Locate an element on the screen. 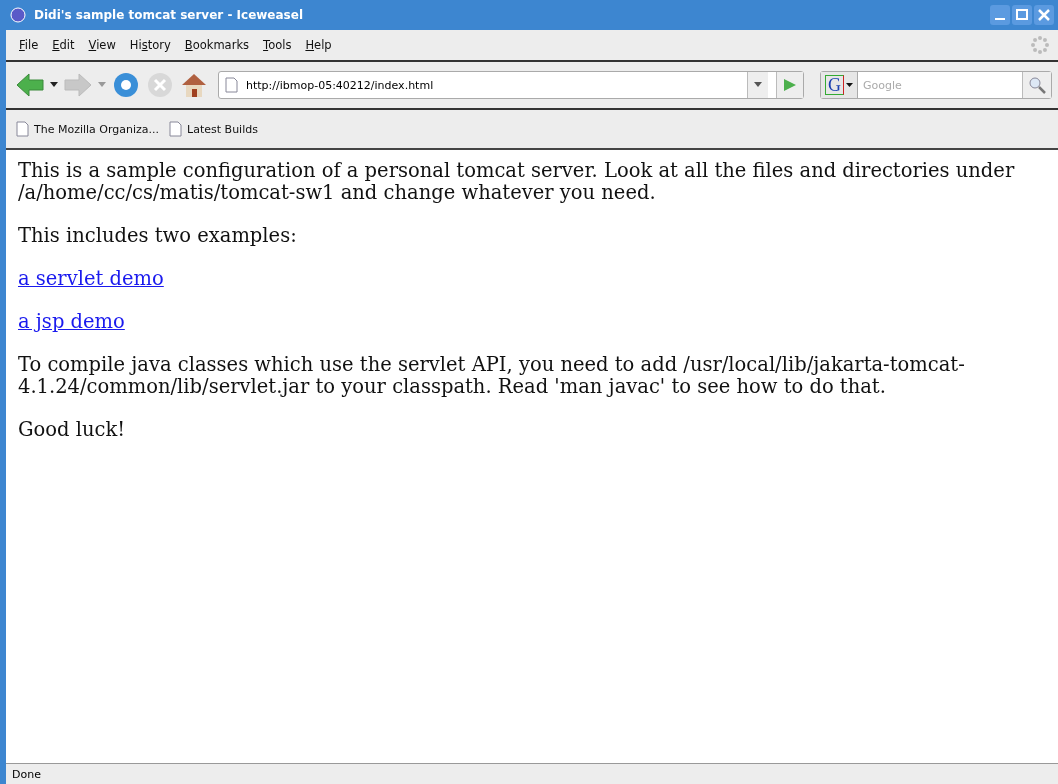  bookmark-item: Latest Builds is located at coordinates (222, 129).